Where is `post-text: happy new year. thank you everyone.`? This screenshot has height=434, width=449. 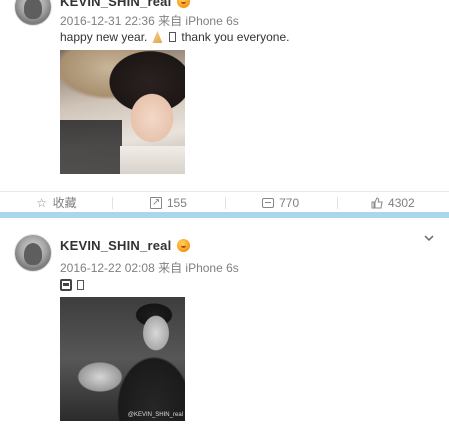 post-text: happy new year. thank you everyone. is located at coordinates (174, 37).